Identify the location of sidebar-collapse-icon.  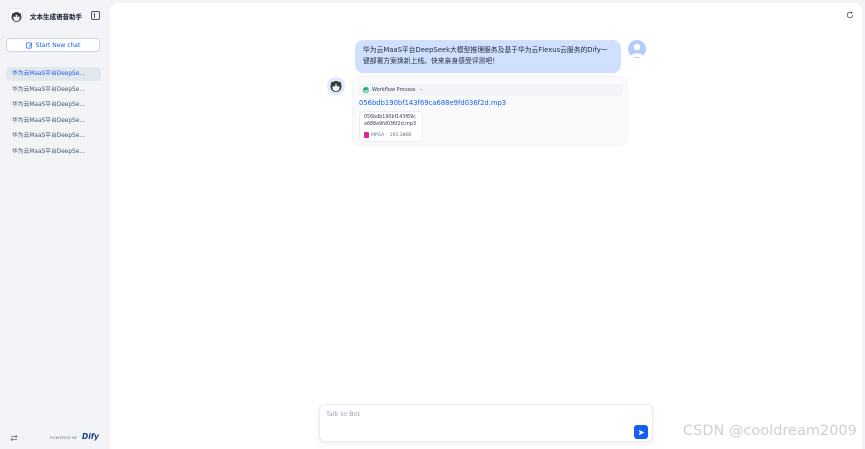
(95, 15).